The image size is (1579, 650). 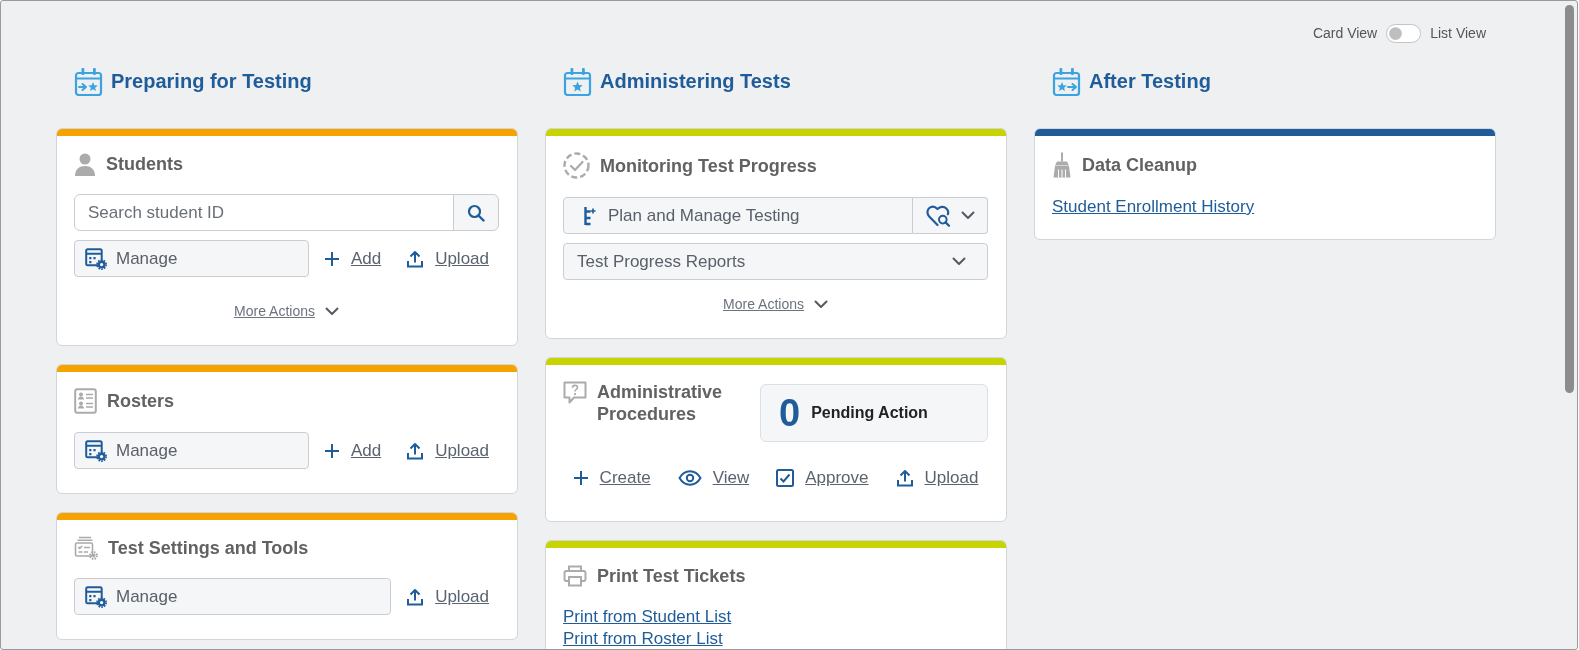 What do you see at coordinates (575, 393) in the screenshot?
I see `question-bubble-icon` at bounding box center [575, 393].